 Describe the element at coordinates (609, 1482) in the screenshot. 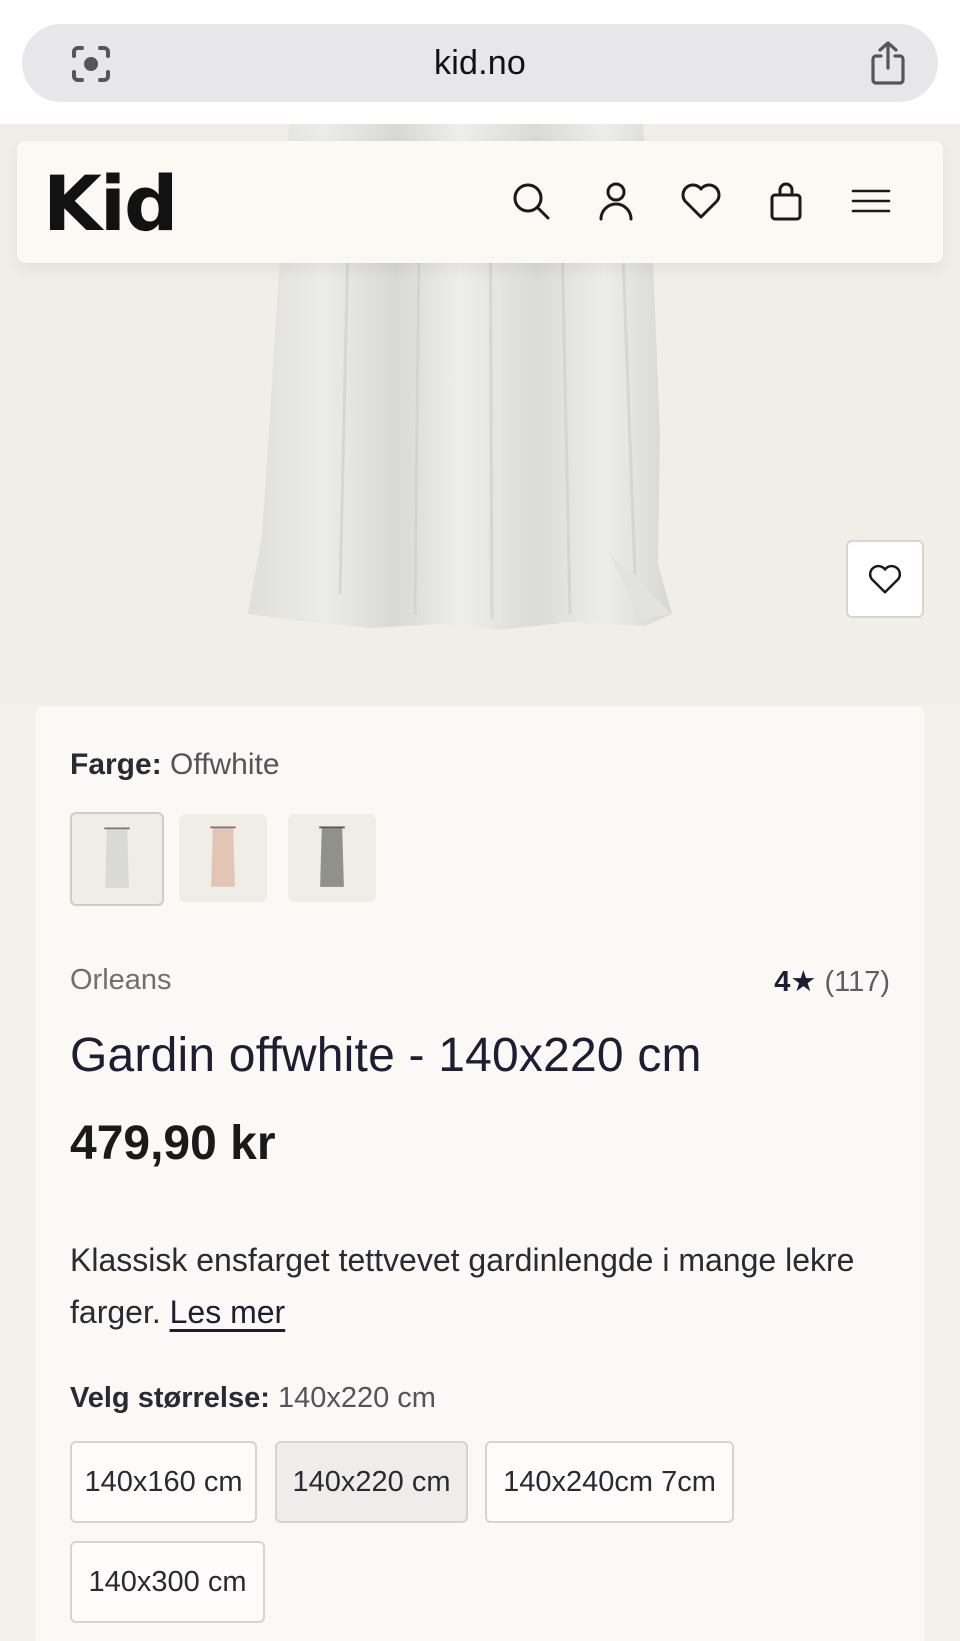

I see `size-option: 140x240cm 7cm` at that location.